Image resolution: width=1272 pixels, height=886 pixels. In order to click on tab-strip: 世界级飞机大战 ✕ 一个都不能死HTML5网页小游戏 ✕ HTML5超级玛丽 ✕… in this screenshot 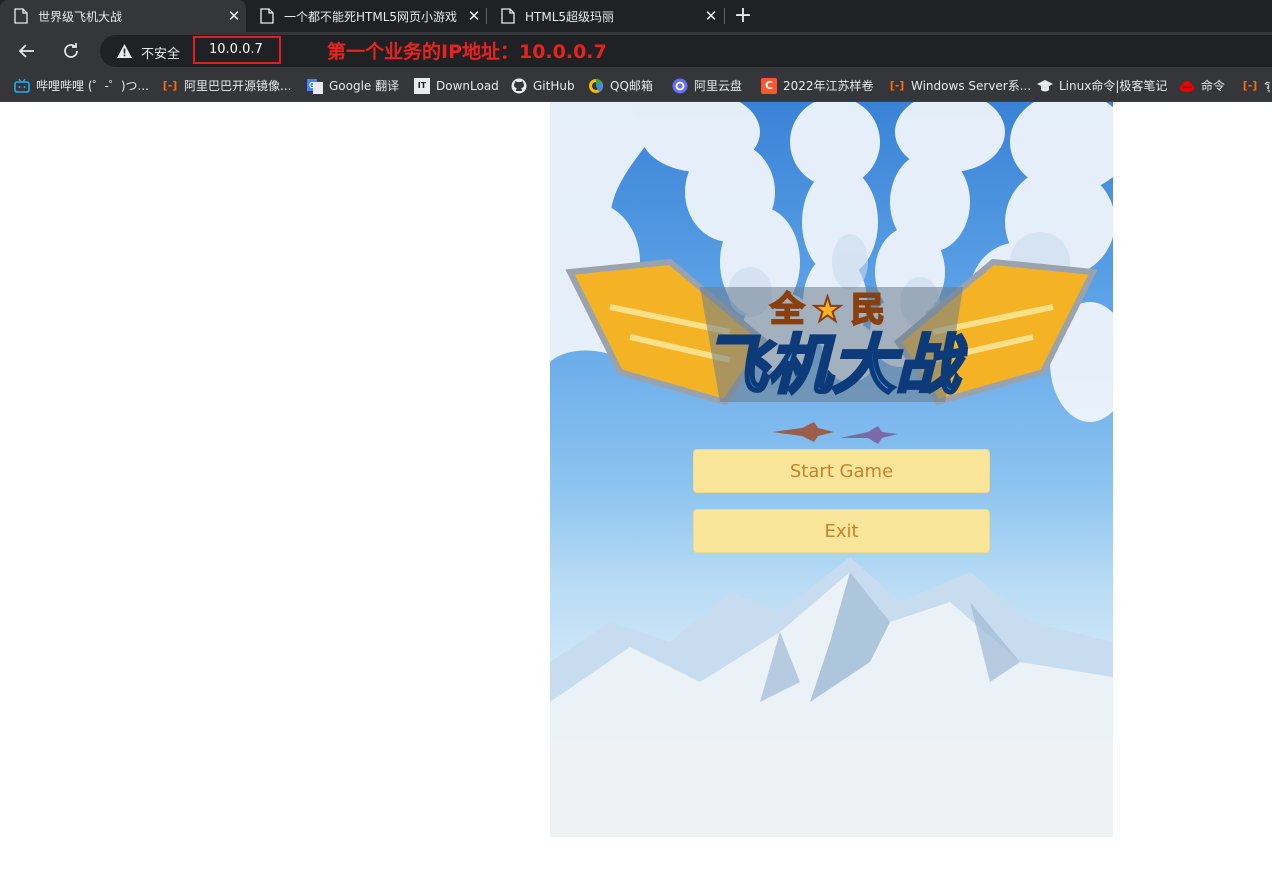, I will do `click(636, 16)`.